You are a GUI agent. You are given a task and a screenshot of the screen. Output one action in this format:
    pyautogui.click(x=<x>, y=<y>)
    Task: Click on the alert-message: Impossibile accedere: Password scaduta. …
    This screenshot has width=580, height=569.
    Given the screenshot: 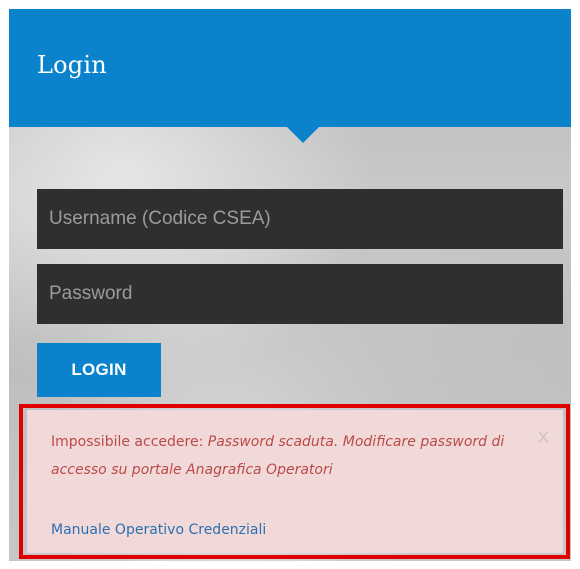 What is the action you would take?
    pyautogui.click(x=287, y=456)
    